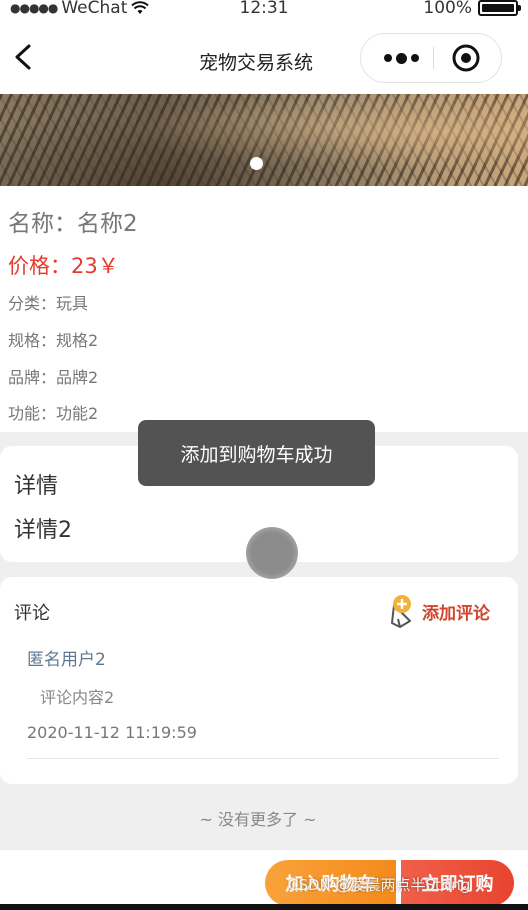 The image size is (528, 910). What do you see at coordinates (379, 885) in the screenshot?
I see `watermark: CSDN @凌晨两点半String` at bounding box center [379, 885].